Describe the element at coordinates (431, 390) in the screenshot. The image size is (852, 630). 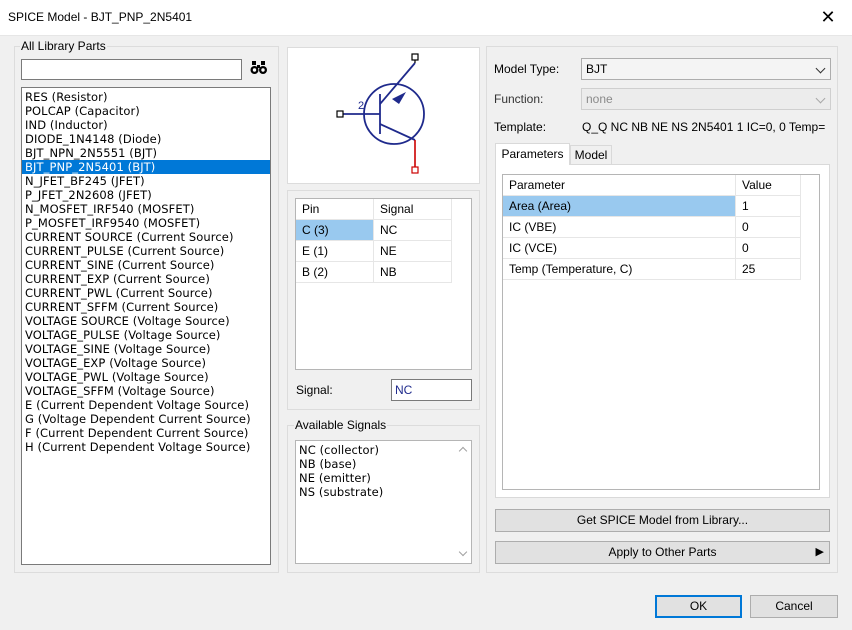
I see `signal-input: NC` at that location.